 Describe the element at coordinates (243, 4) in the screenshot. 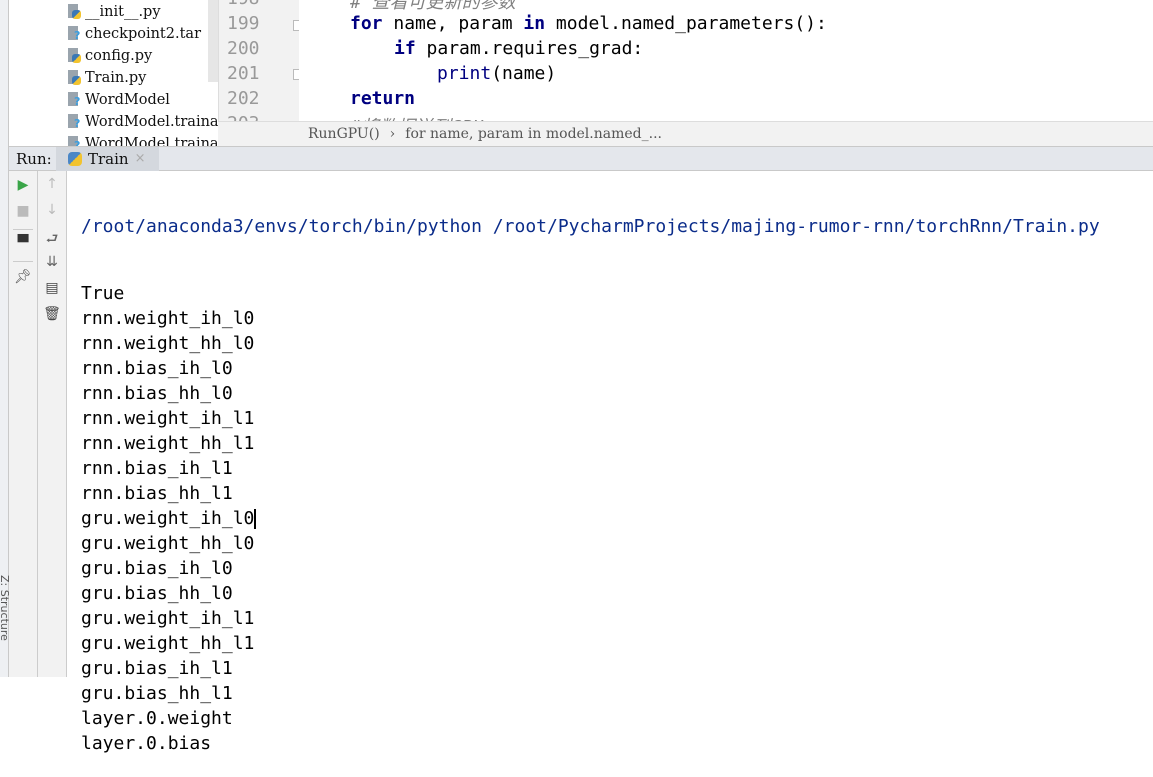

I see `line-number: 198` at that location.